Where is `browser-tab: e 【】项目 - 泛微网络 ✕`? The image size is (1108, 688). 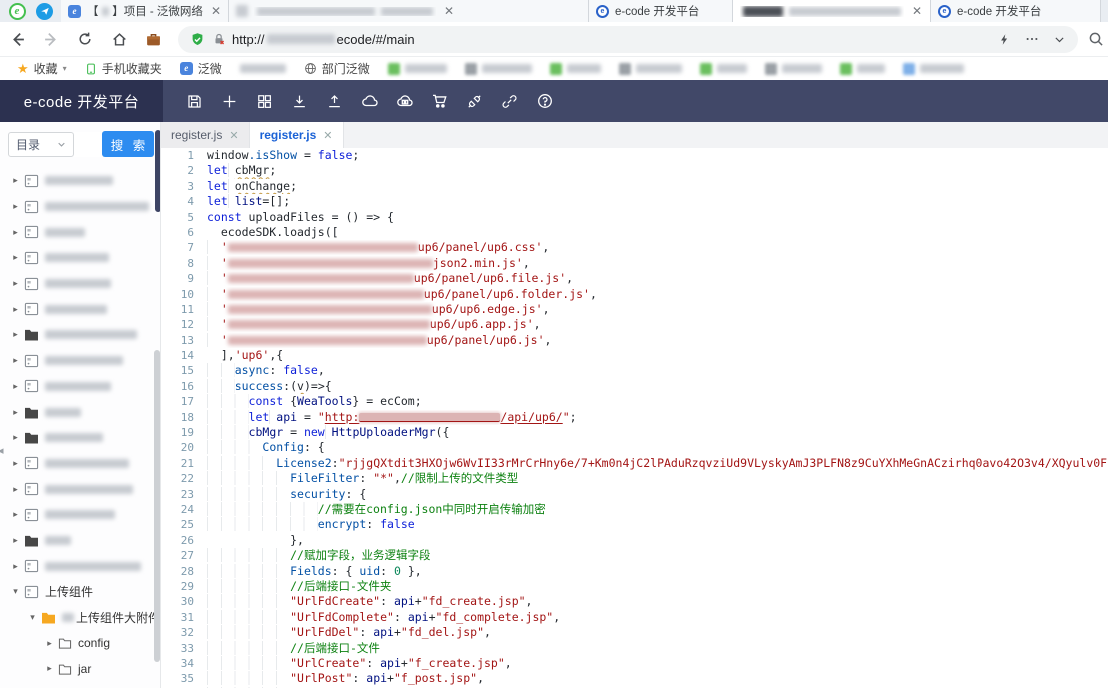
browser-tab: e 【】项目 - 泛微网络 ✕ is located at coordinates (145, 11).